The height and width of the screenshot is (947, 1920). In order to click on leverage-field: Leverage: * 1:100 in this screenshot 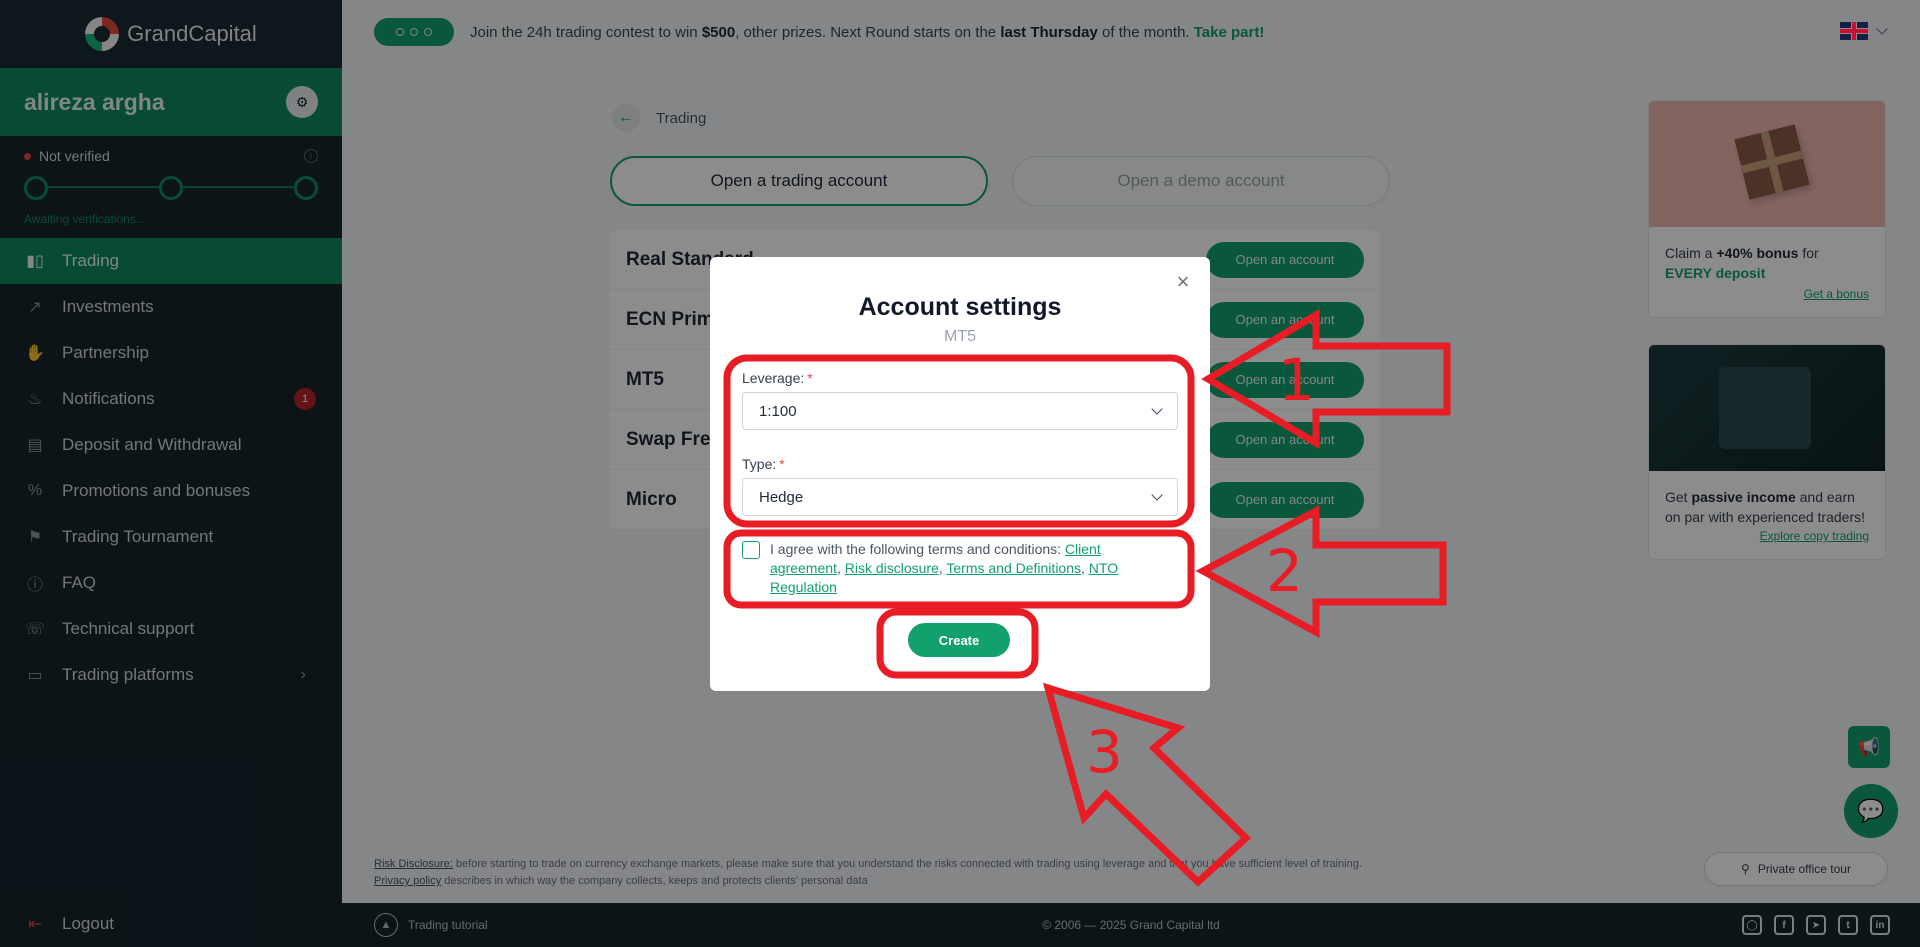, I will do `click(960, 400)`.